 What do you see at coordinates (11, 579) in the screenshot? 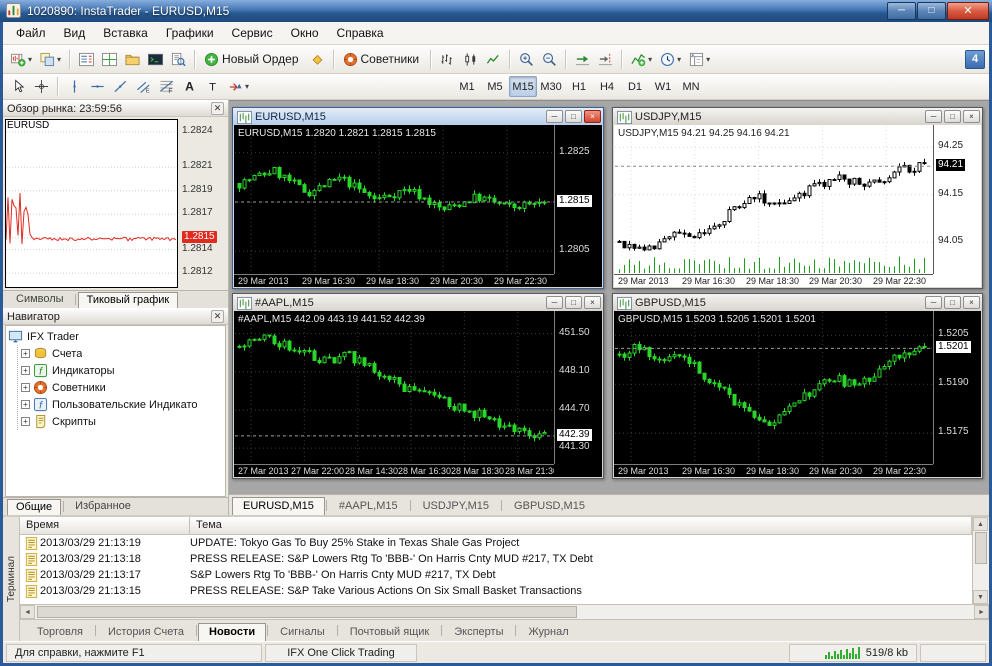
I see `terminal-side-tab: Терминал` at bounding box center [11, 579].